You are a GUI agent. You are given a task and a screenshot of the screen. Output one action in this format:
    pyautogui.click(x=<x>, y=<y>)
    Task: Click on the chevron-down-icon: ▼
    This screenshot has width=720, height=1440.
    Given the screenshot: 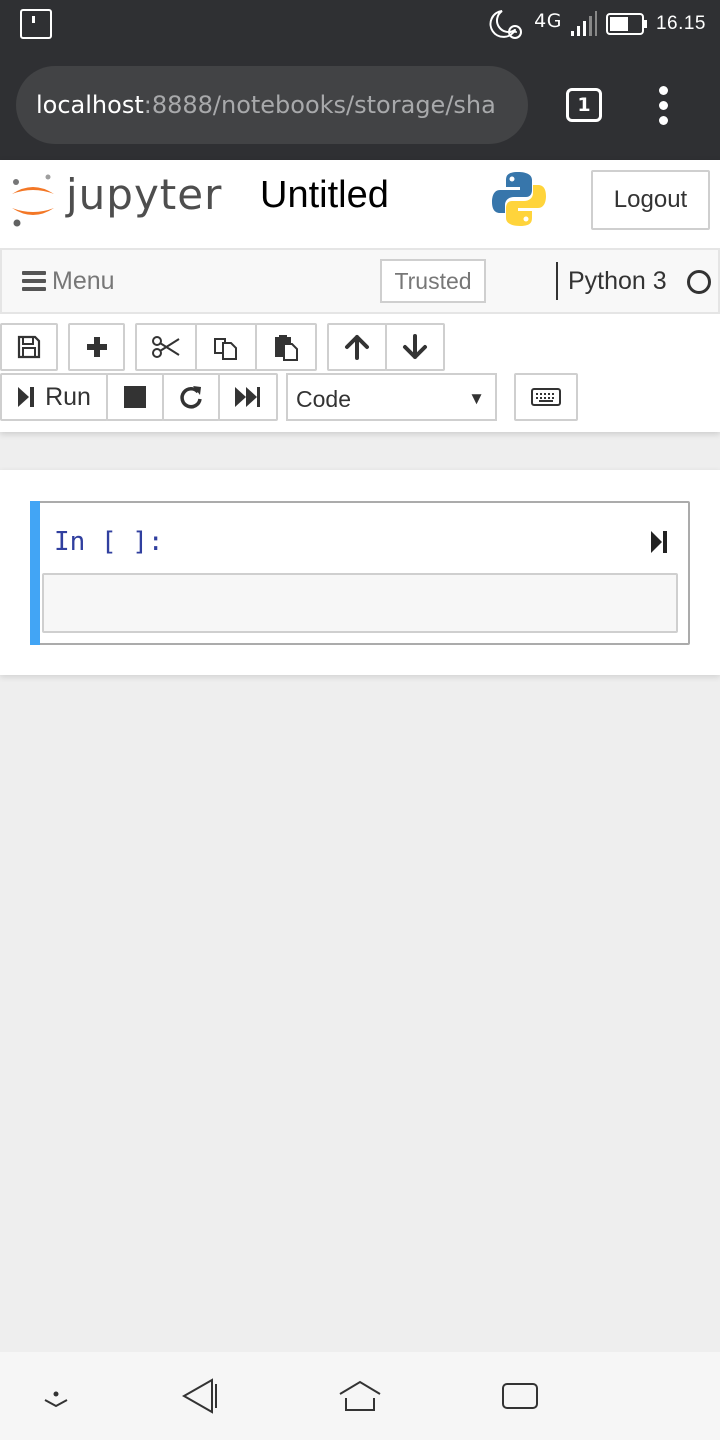 What is the action you would take?
    pyautogui.click(x=476, y=398)
    